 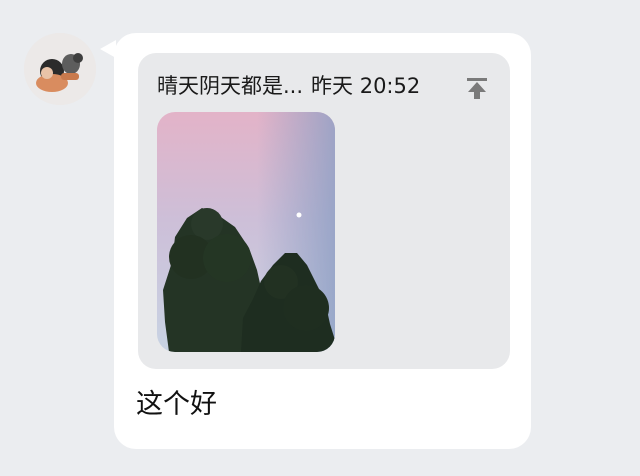 I want to click on pin-to-top-icon, so click(x=477, y=88).